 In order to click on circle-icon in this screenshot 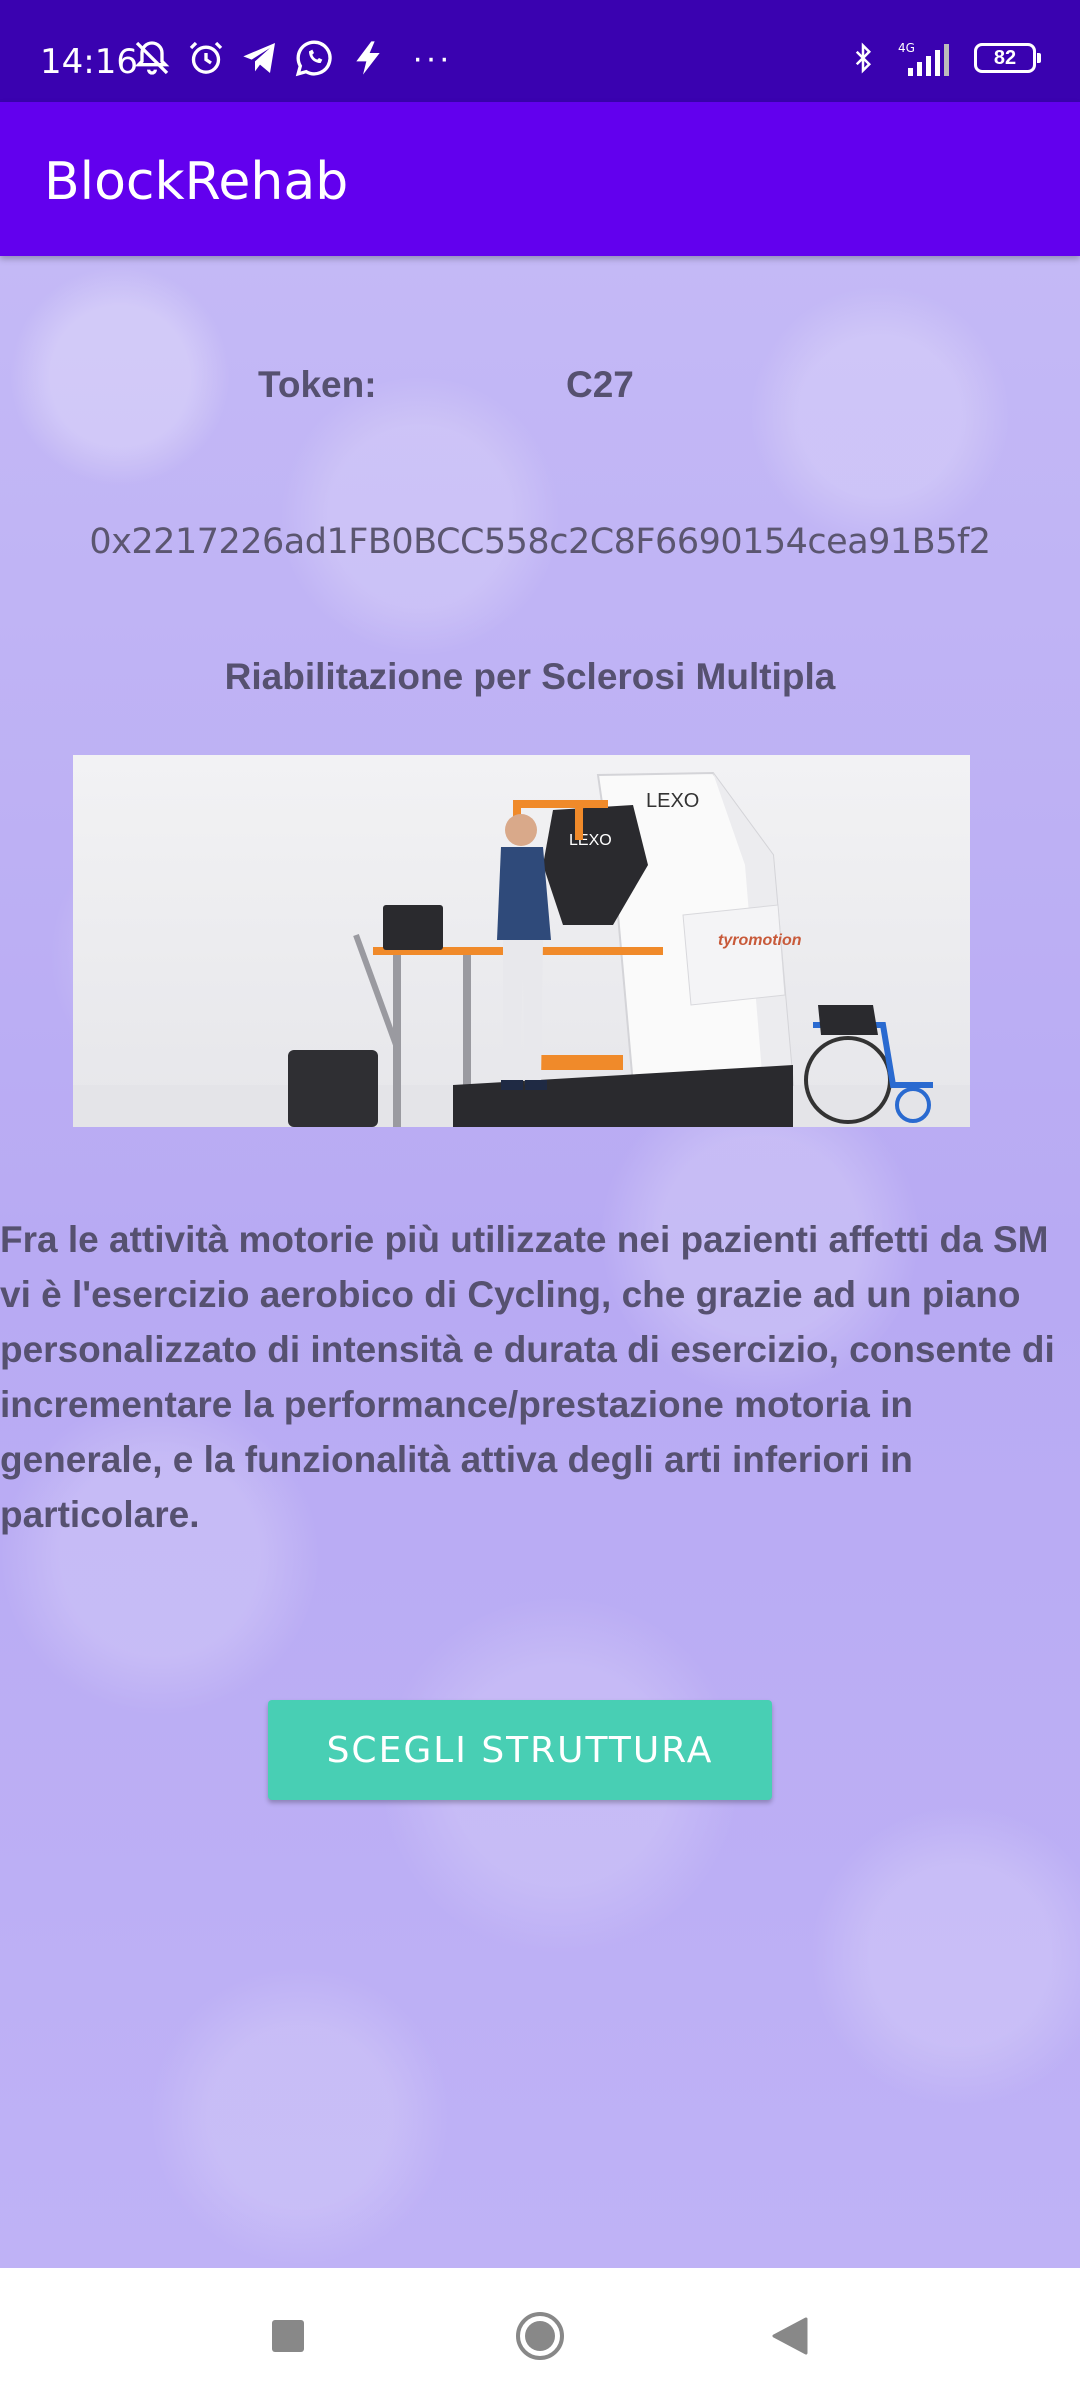, I will do `click(540, 2336)`.